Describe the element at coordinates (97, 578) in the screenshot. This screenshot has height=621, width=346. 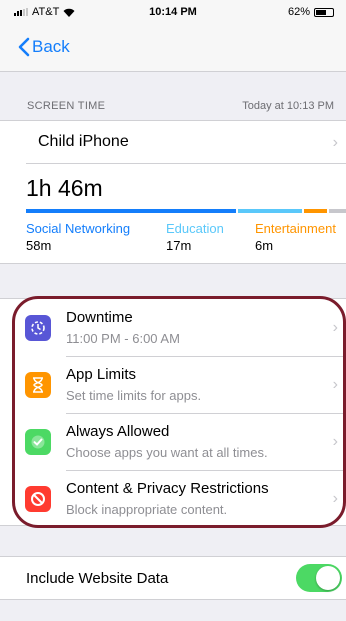
I see `website-data-label: Include Website Data` at that location.